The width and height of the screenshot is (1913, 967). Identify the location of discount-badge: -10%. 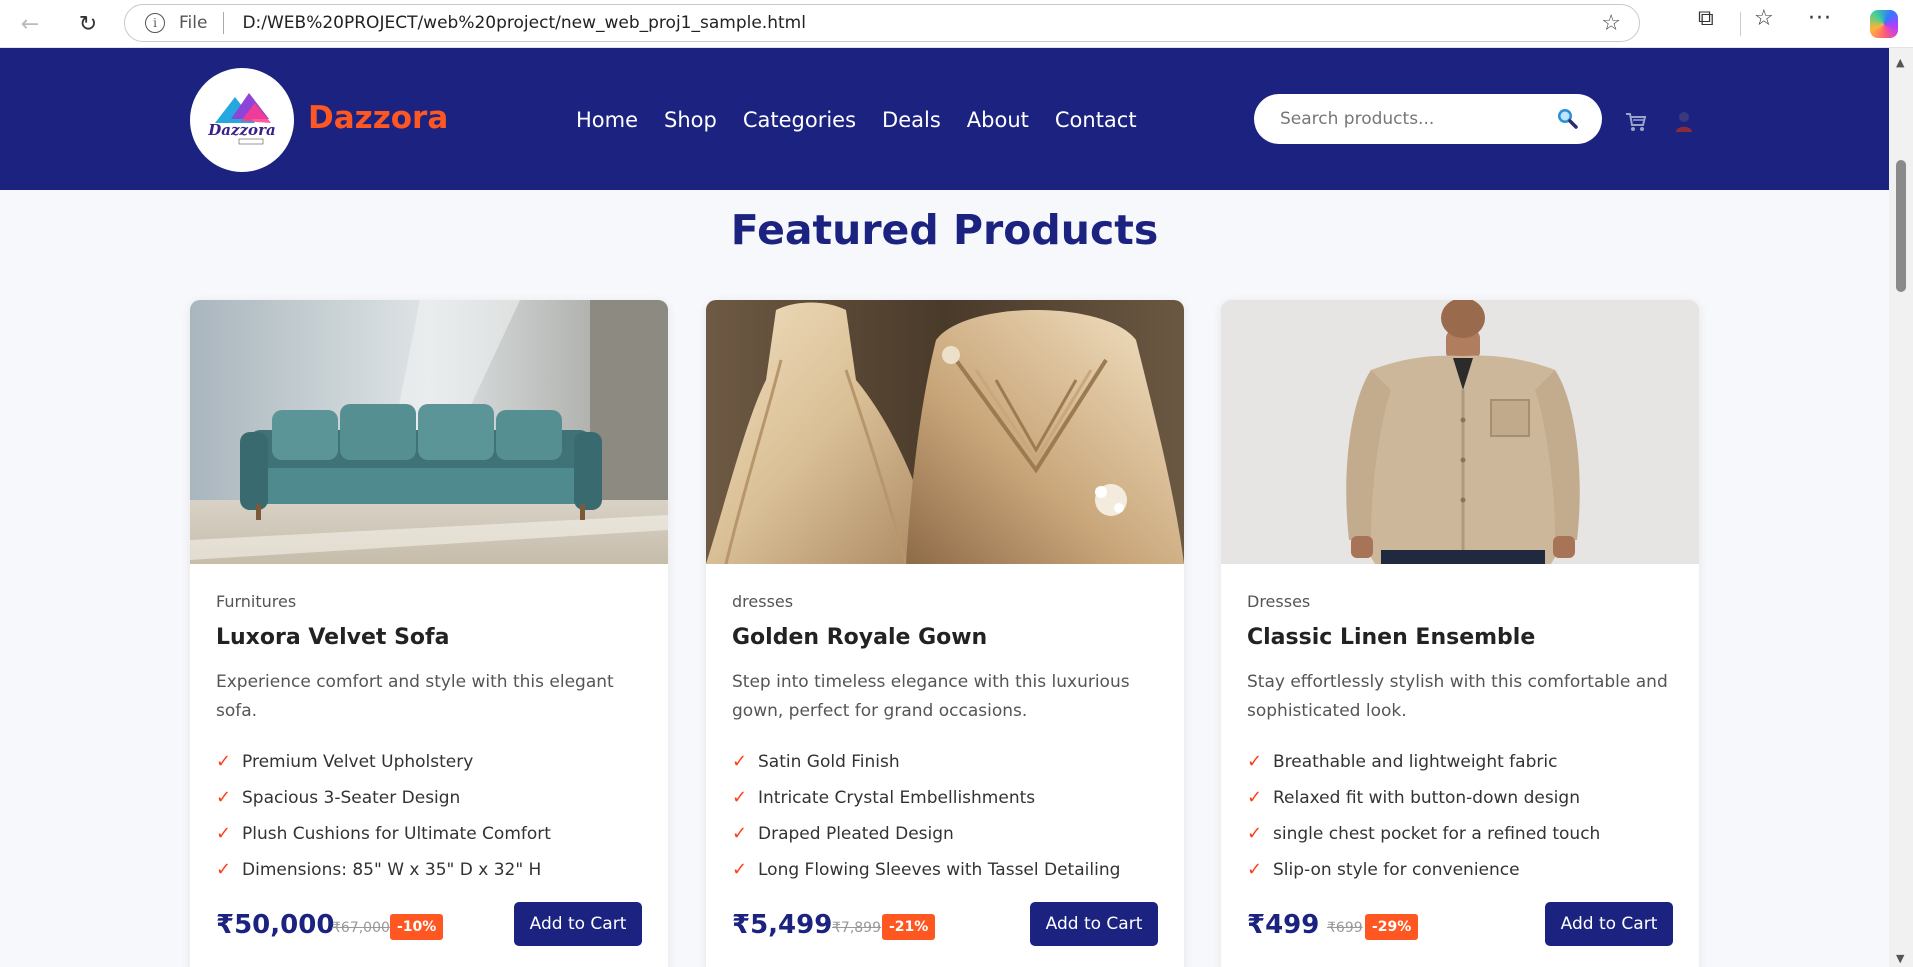
(417, 927).